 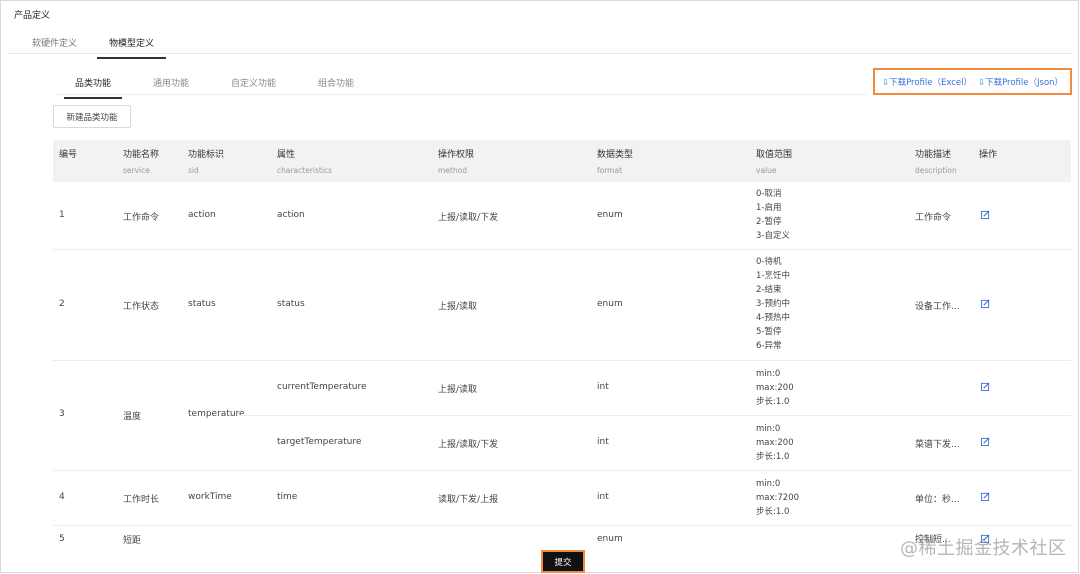 I want to click on download-json-link: ⇩下载Profile（Json）, so click(x=1020, y=82).